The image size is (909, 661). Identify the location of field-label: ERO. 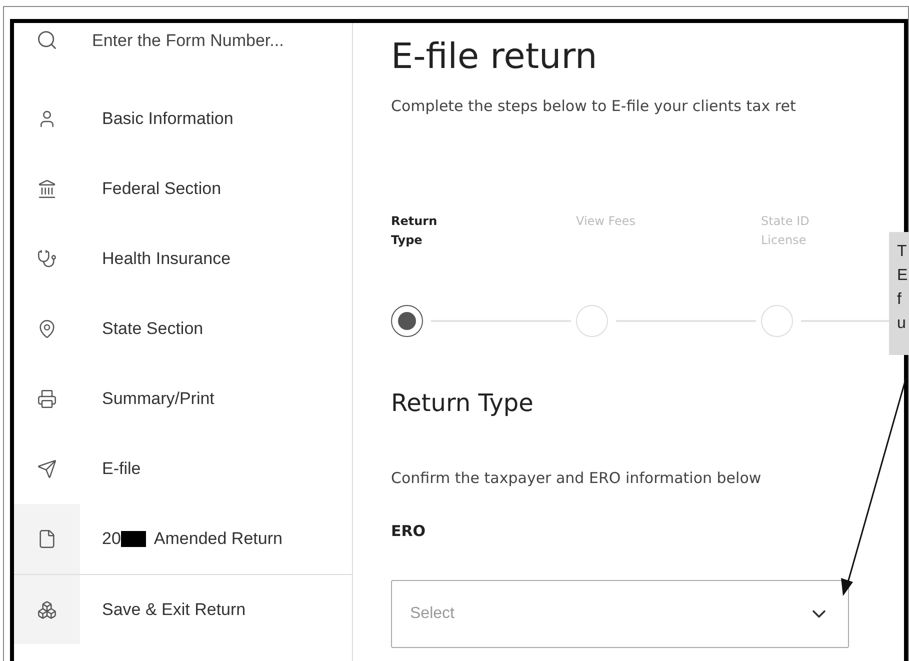
(408, 531).